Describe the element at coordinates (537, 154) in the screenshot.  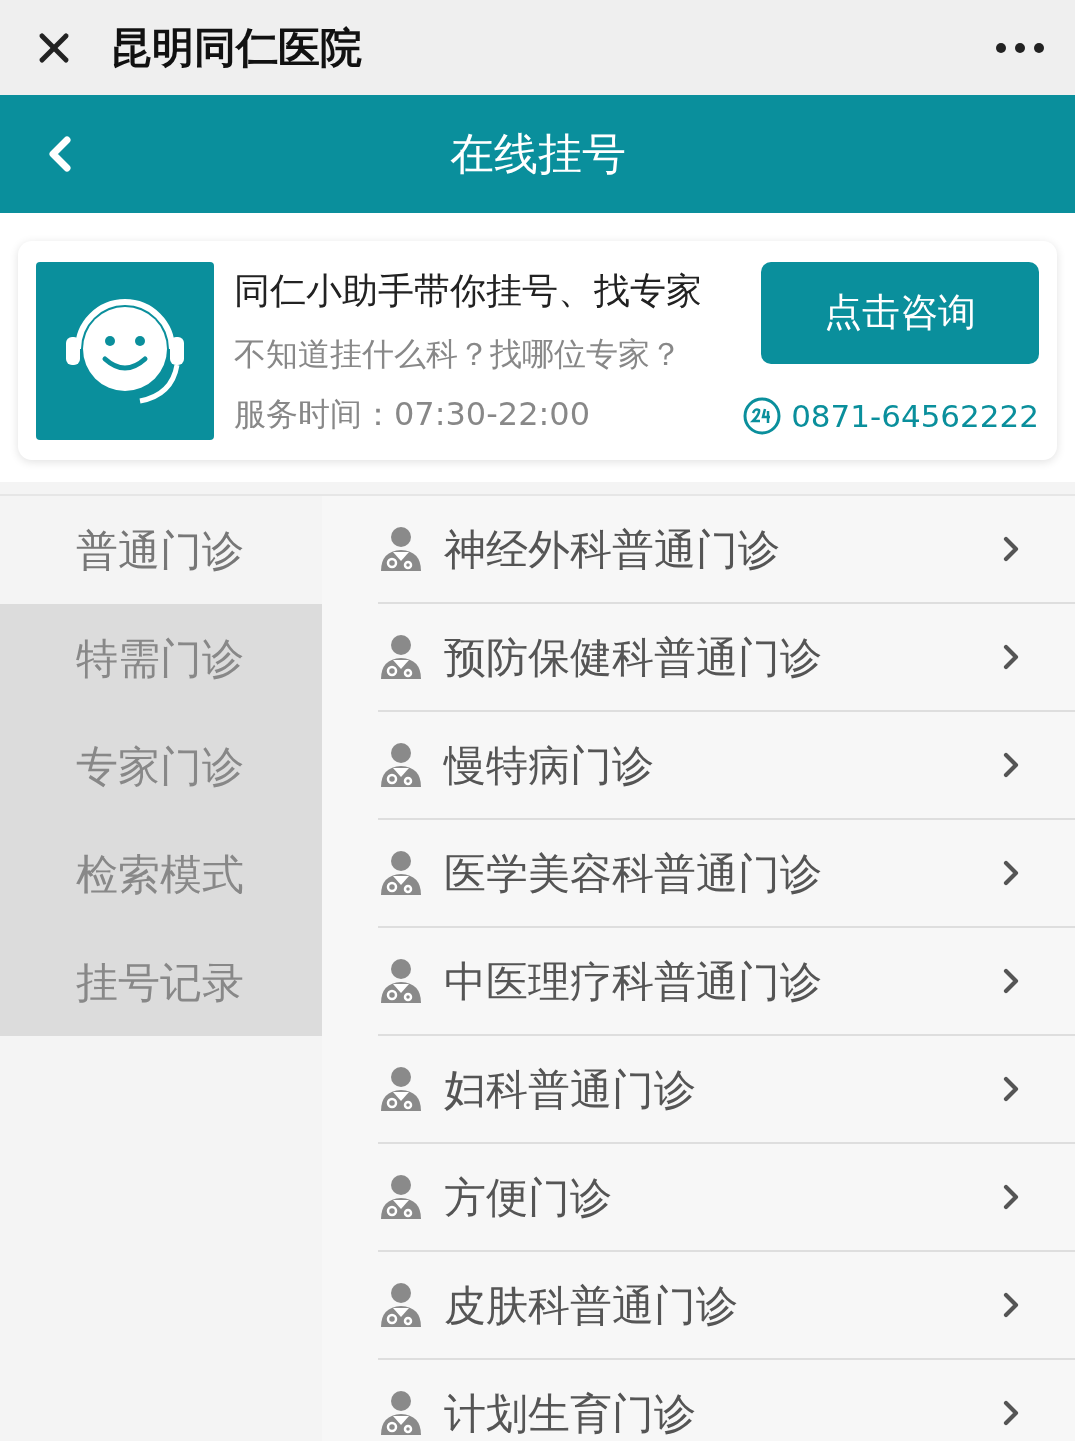
I see `page-title: 在线挂号` at that location.